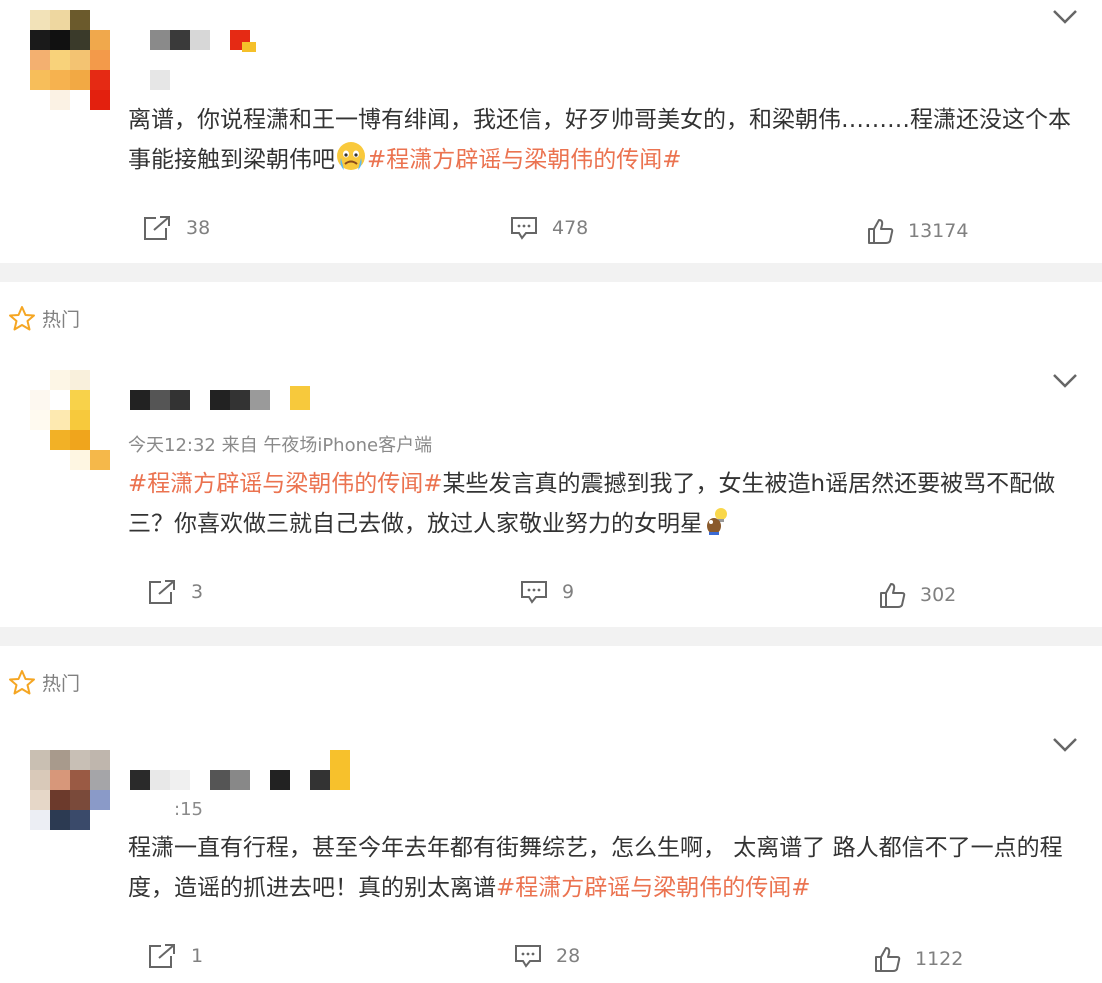 This screenshot has width=1102, height=983. Describe the element at coordinates (351, 162) in the screenshot. I see `crying-face-emoji` at that location.